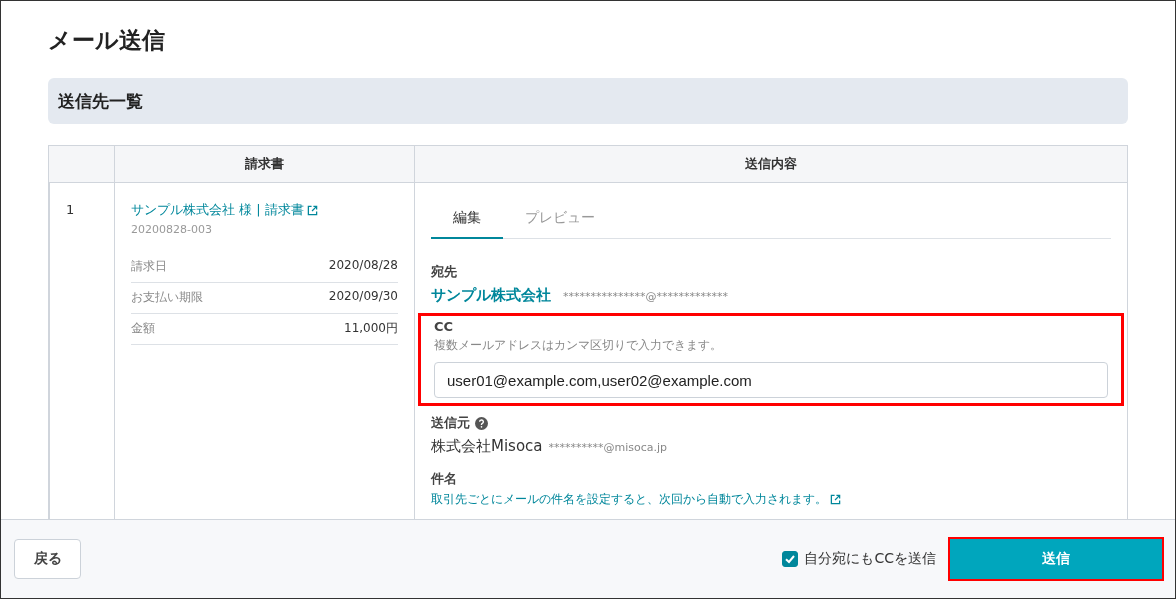  What do you see at coordinates (107, 40) in the screenshot?
I see `page-title: メール送信` at bounding box center [107, 40].